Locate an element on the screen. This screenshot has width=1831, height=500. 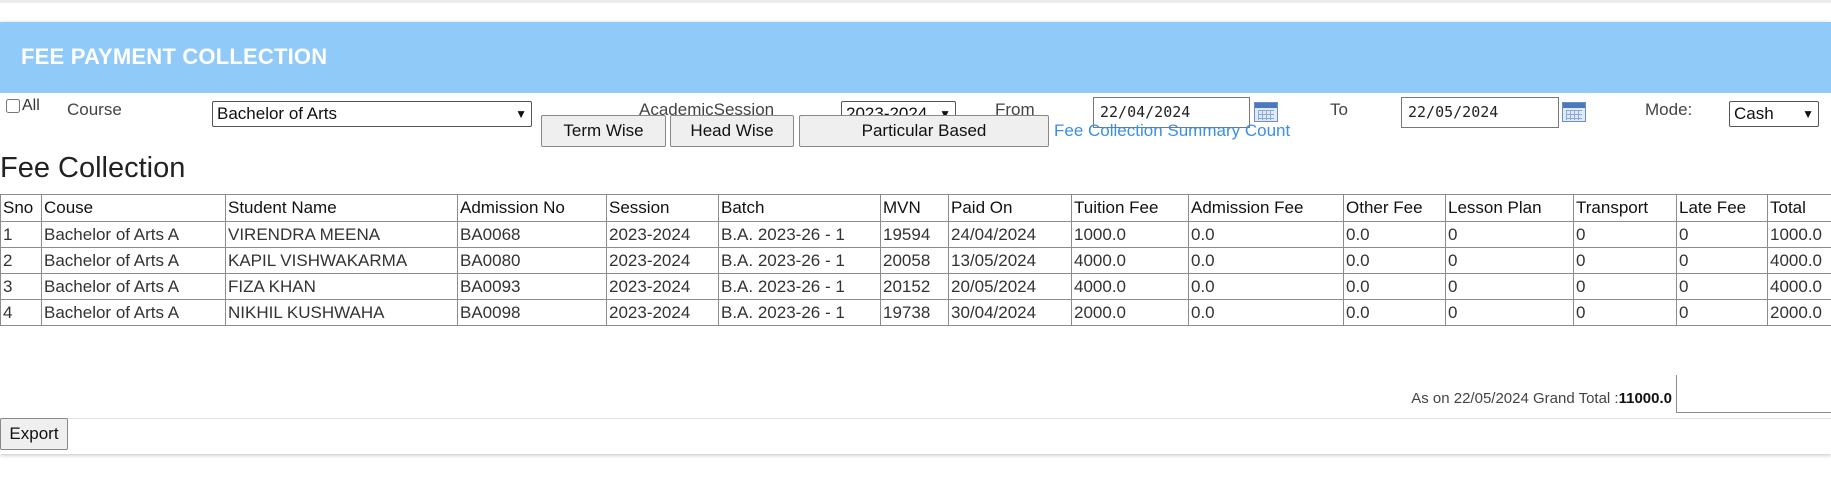
table-cell: FIZA KHAN is located at coordinates (341, 286).